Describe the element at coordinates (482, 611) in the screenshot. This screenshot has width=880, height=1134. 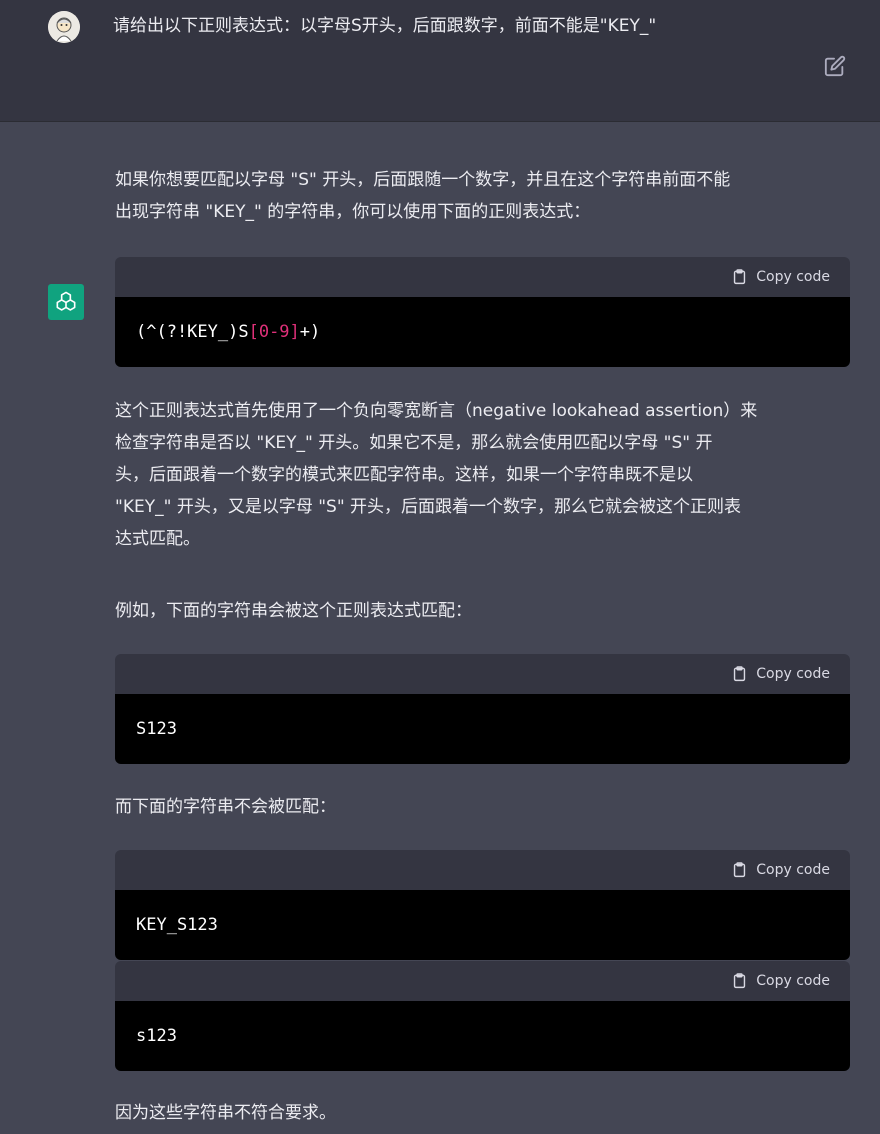
I see `example-intro: 例如，下面的字符串会被这个正则表达式匹配：` at that location.